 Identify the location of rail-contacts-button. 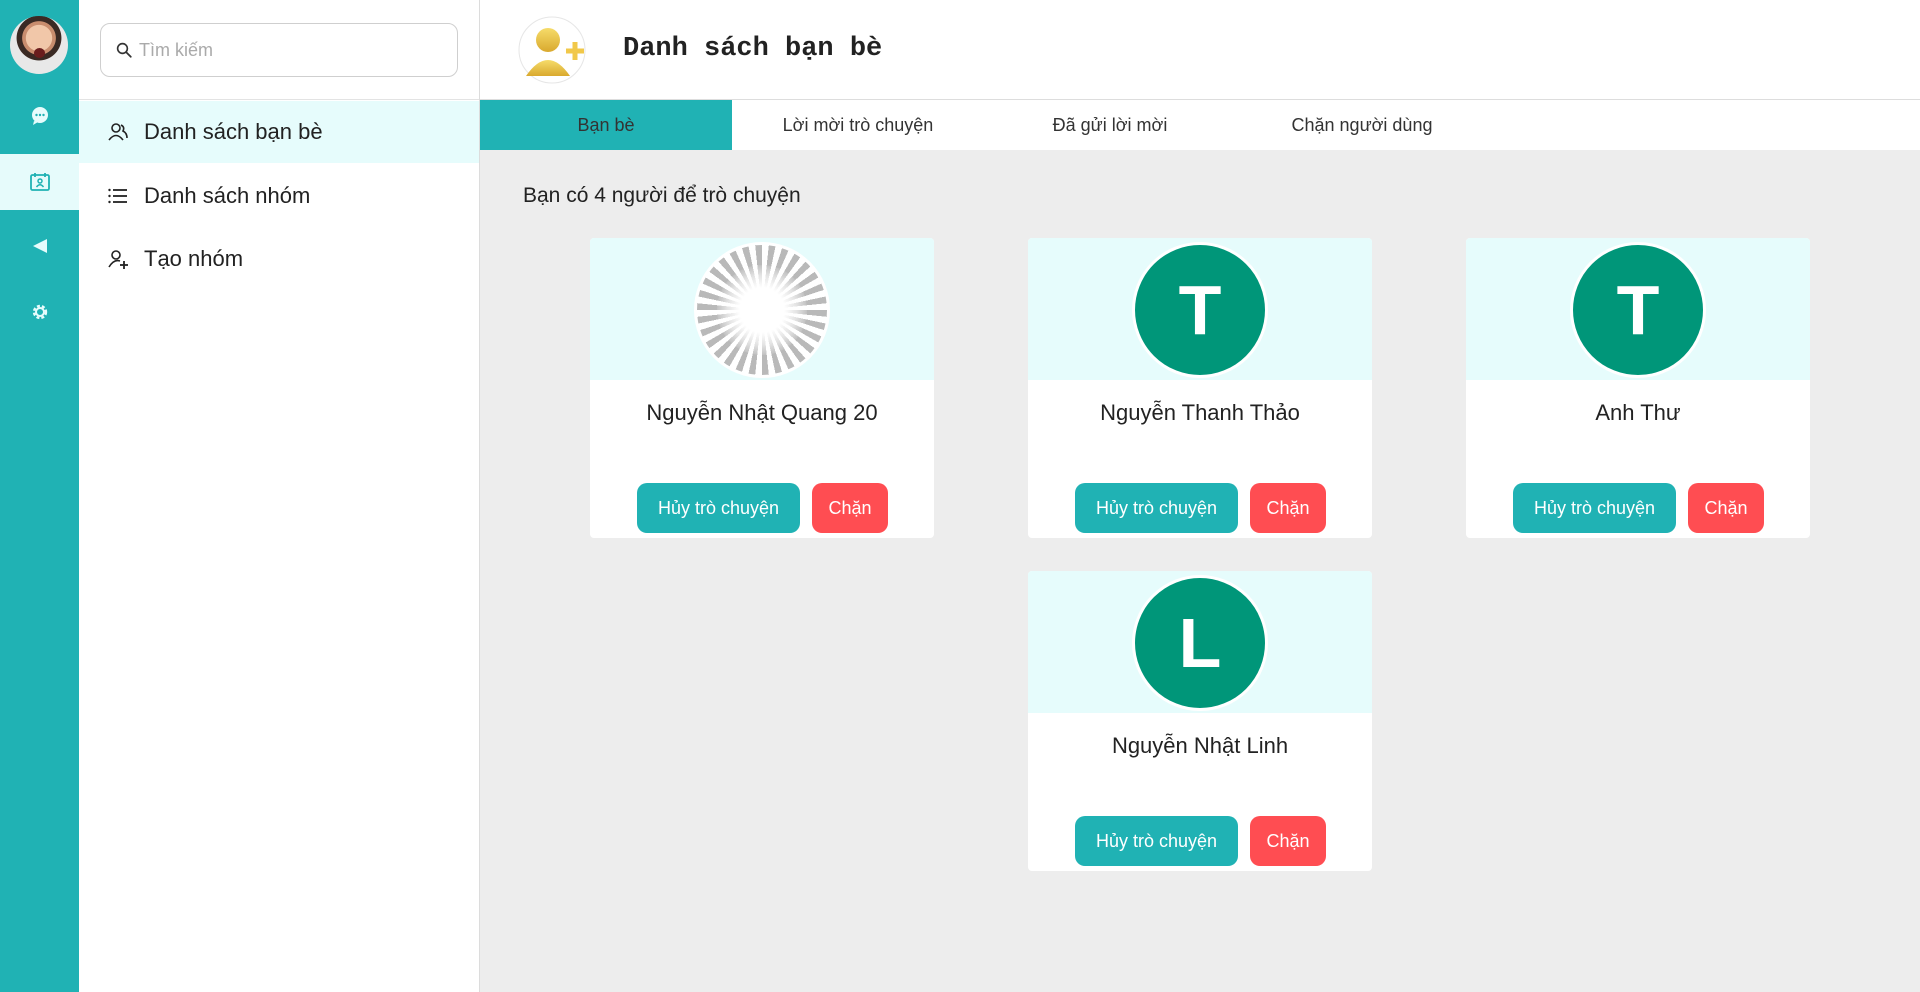
(39, 182).